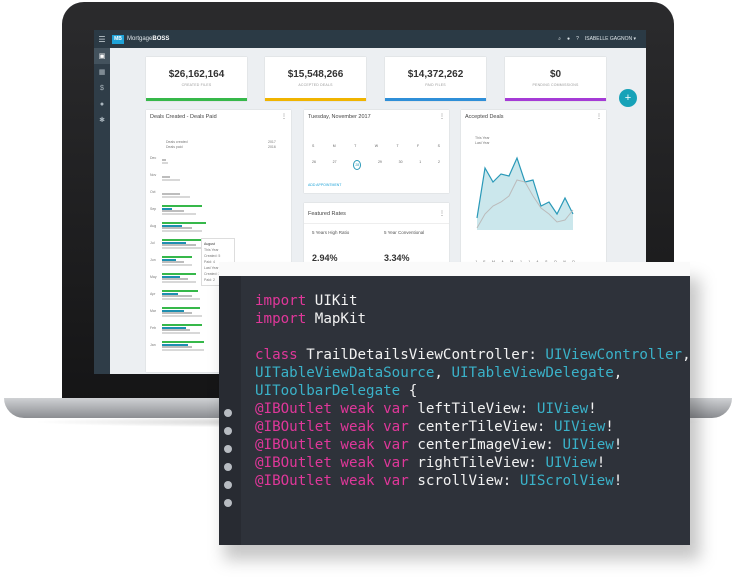 The width and height of the screenshot is (736, 584). What do you see at coordinates (315, 74) in the screenshot?
I see `stat-value: $15,548,266` at bounding box center [315, 74].